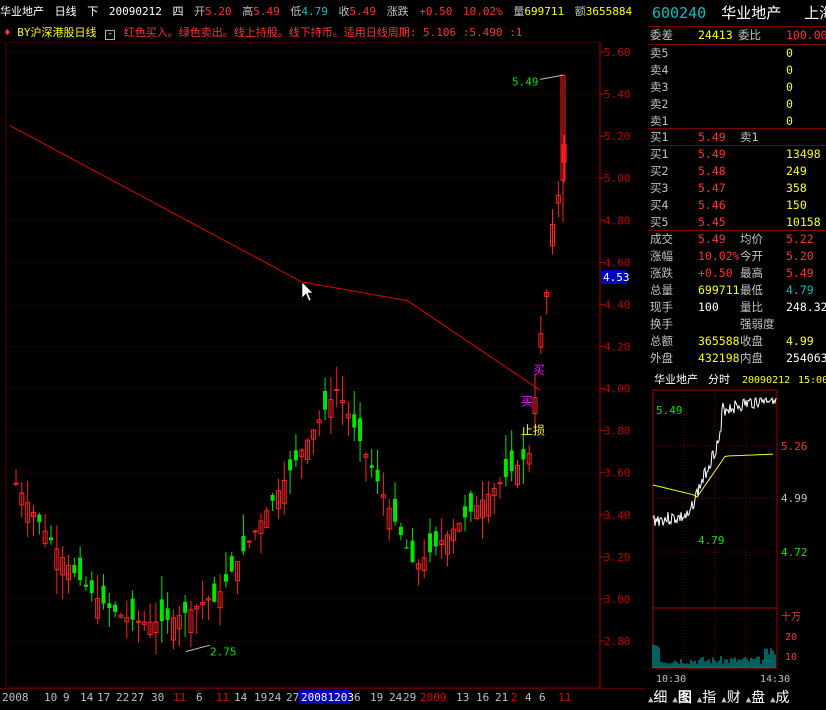 The width and height of the screenshot is (826, 710). Describe the element at coordinates (22, 11) in the screenshot. I see `stock-name: 华业地产` at that location.